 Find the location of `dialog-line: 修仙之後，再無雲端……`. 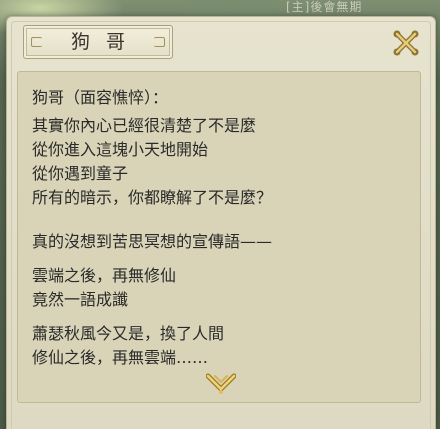

dialog-line: 修仙之後，再無雲端…… is located at coordinates (120, 357).